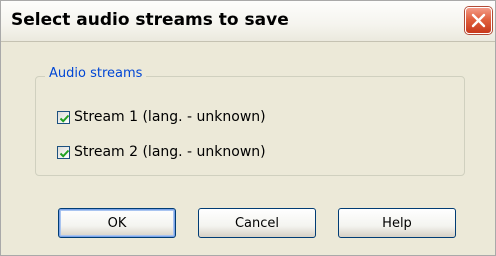  Describe the element at coordinates (170, 152) in the screenshot. I see `stream-2-label: Stream 2 (lang. - unknown)` at that location.